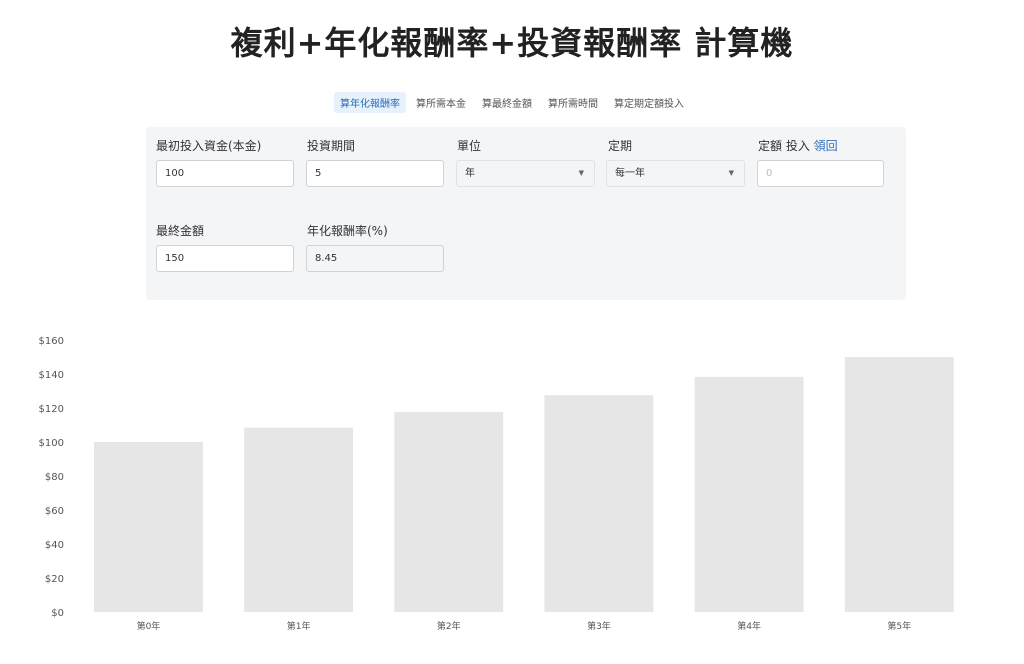 Image resolution: width=1024 pixels, height=664 pixels. I want to click on page-title: 複利+年化報酬率+投資報酬率 計算機, so click(512, 43).